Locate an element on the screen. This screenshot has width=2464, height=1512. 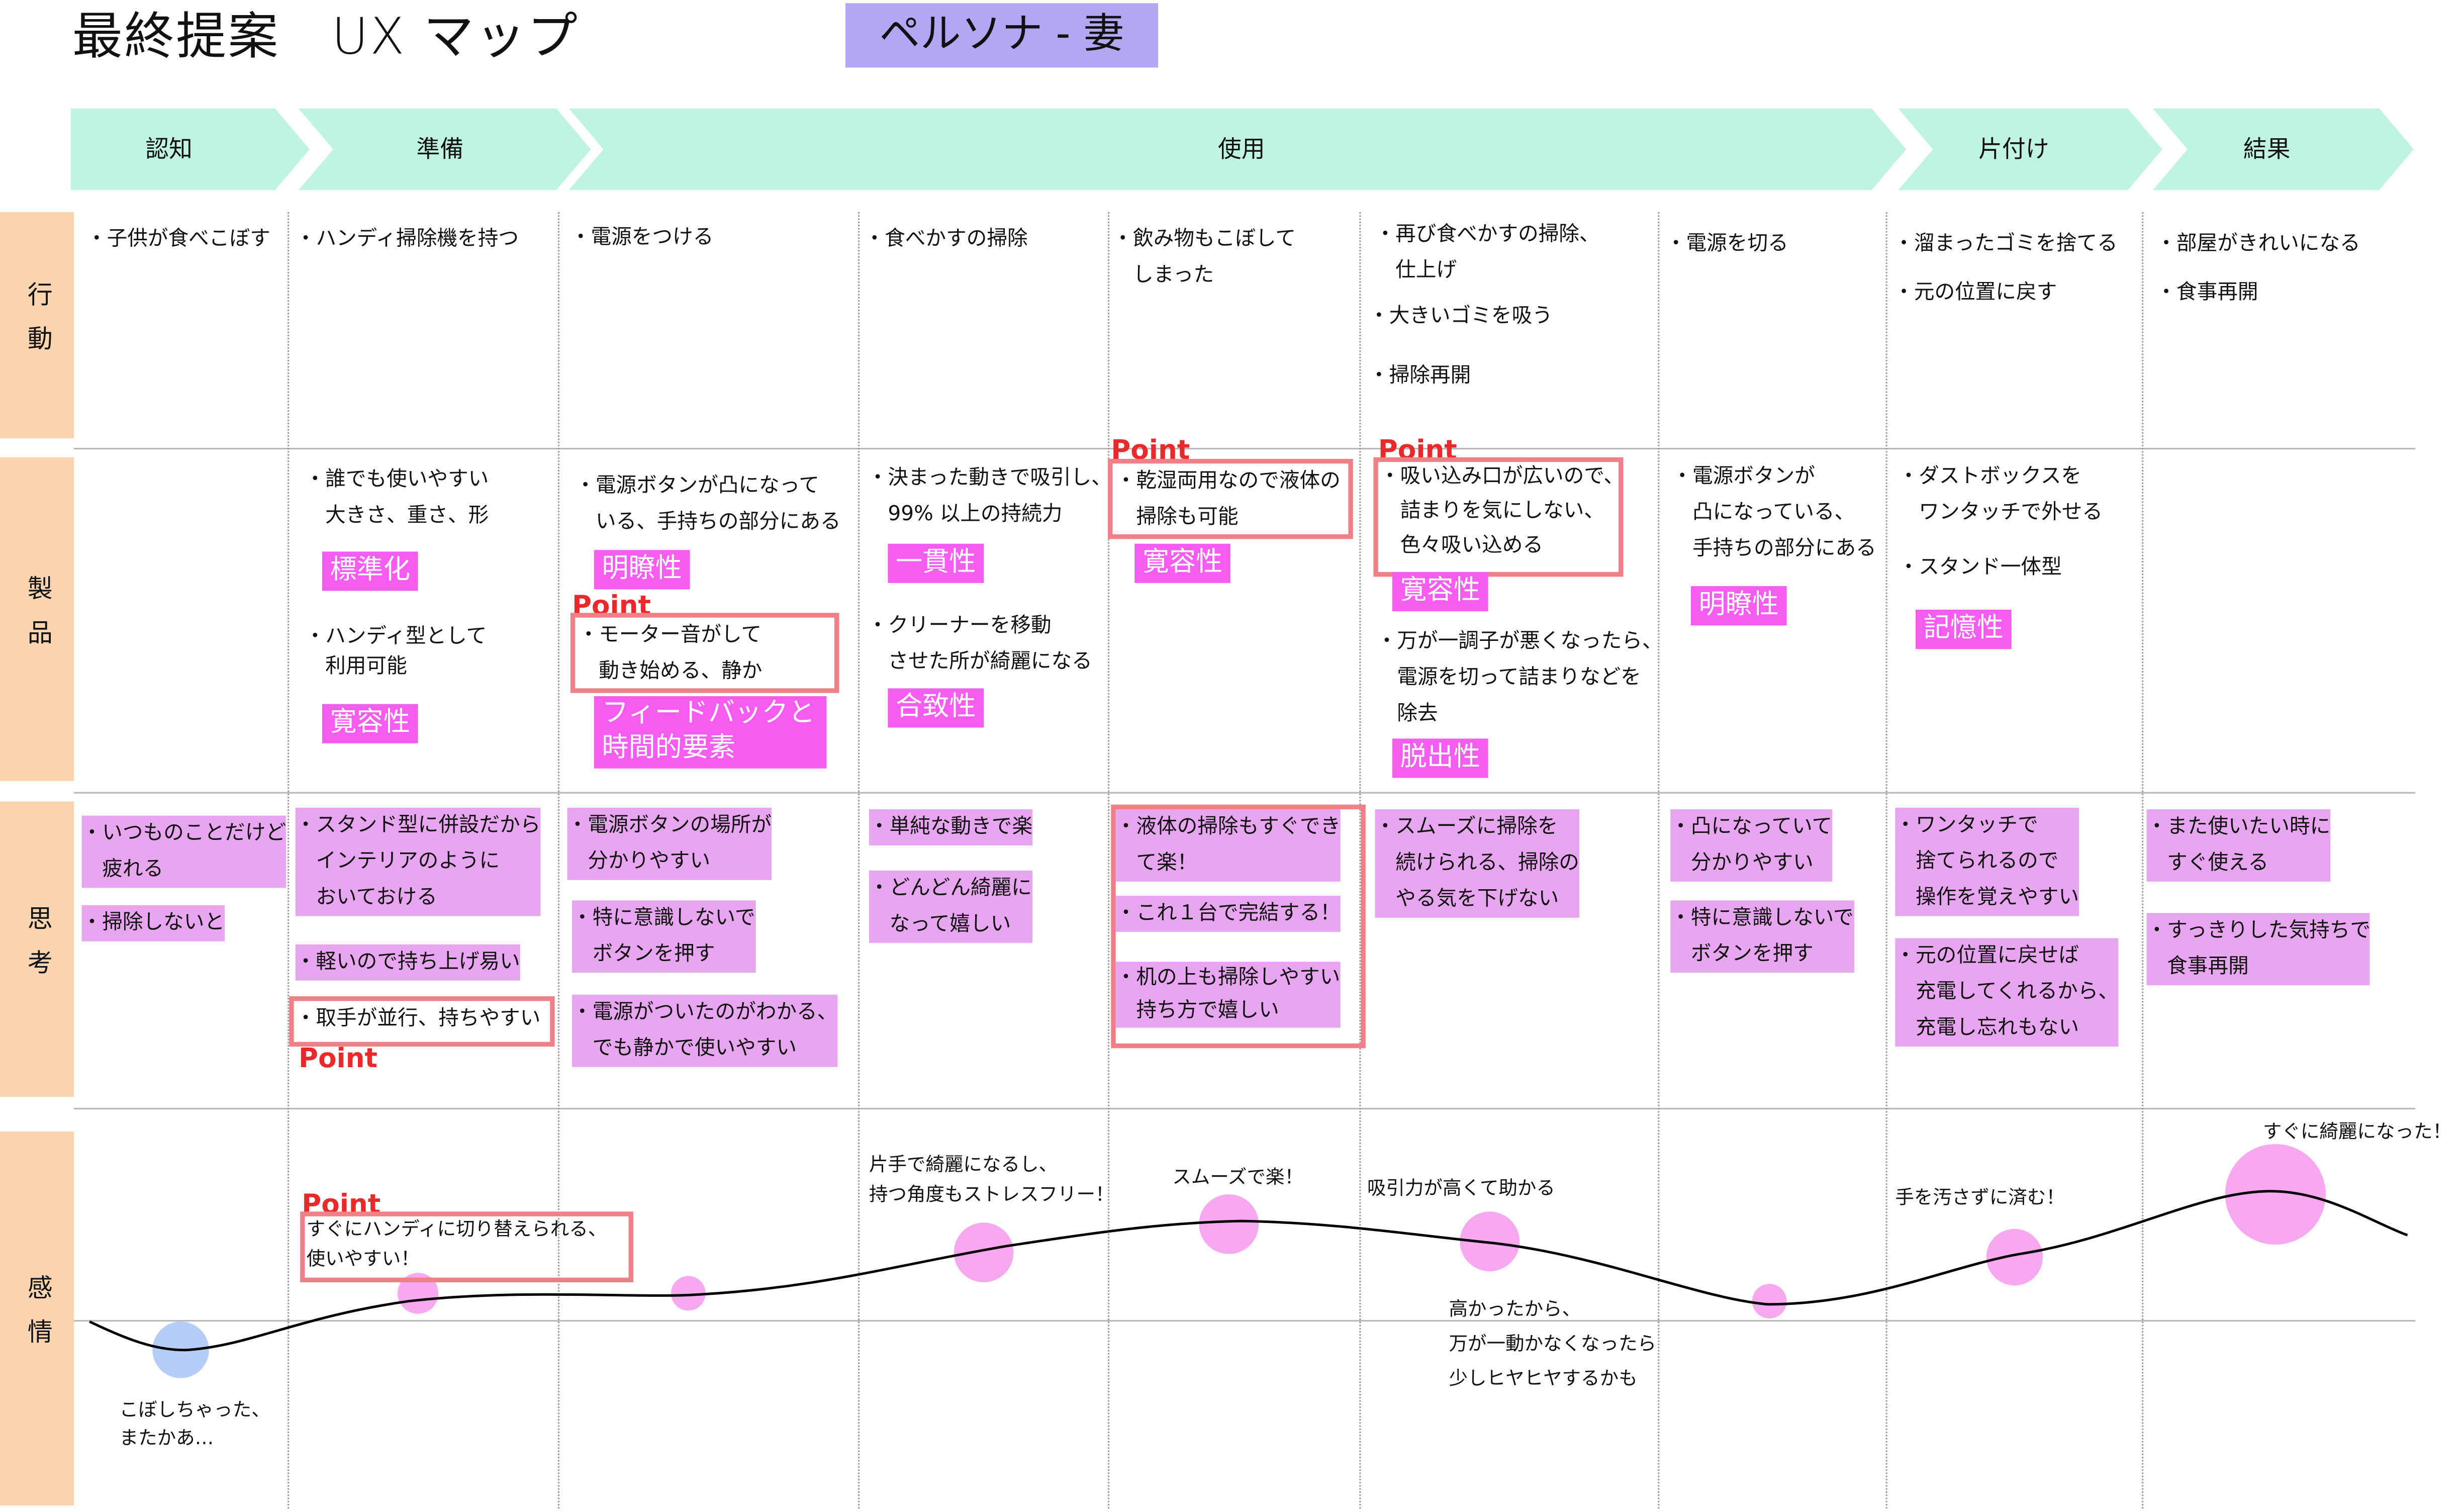
emotion-comment: 手を汚さずに済む！ is located at coordinates (1980, 1197).